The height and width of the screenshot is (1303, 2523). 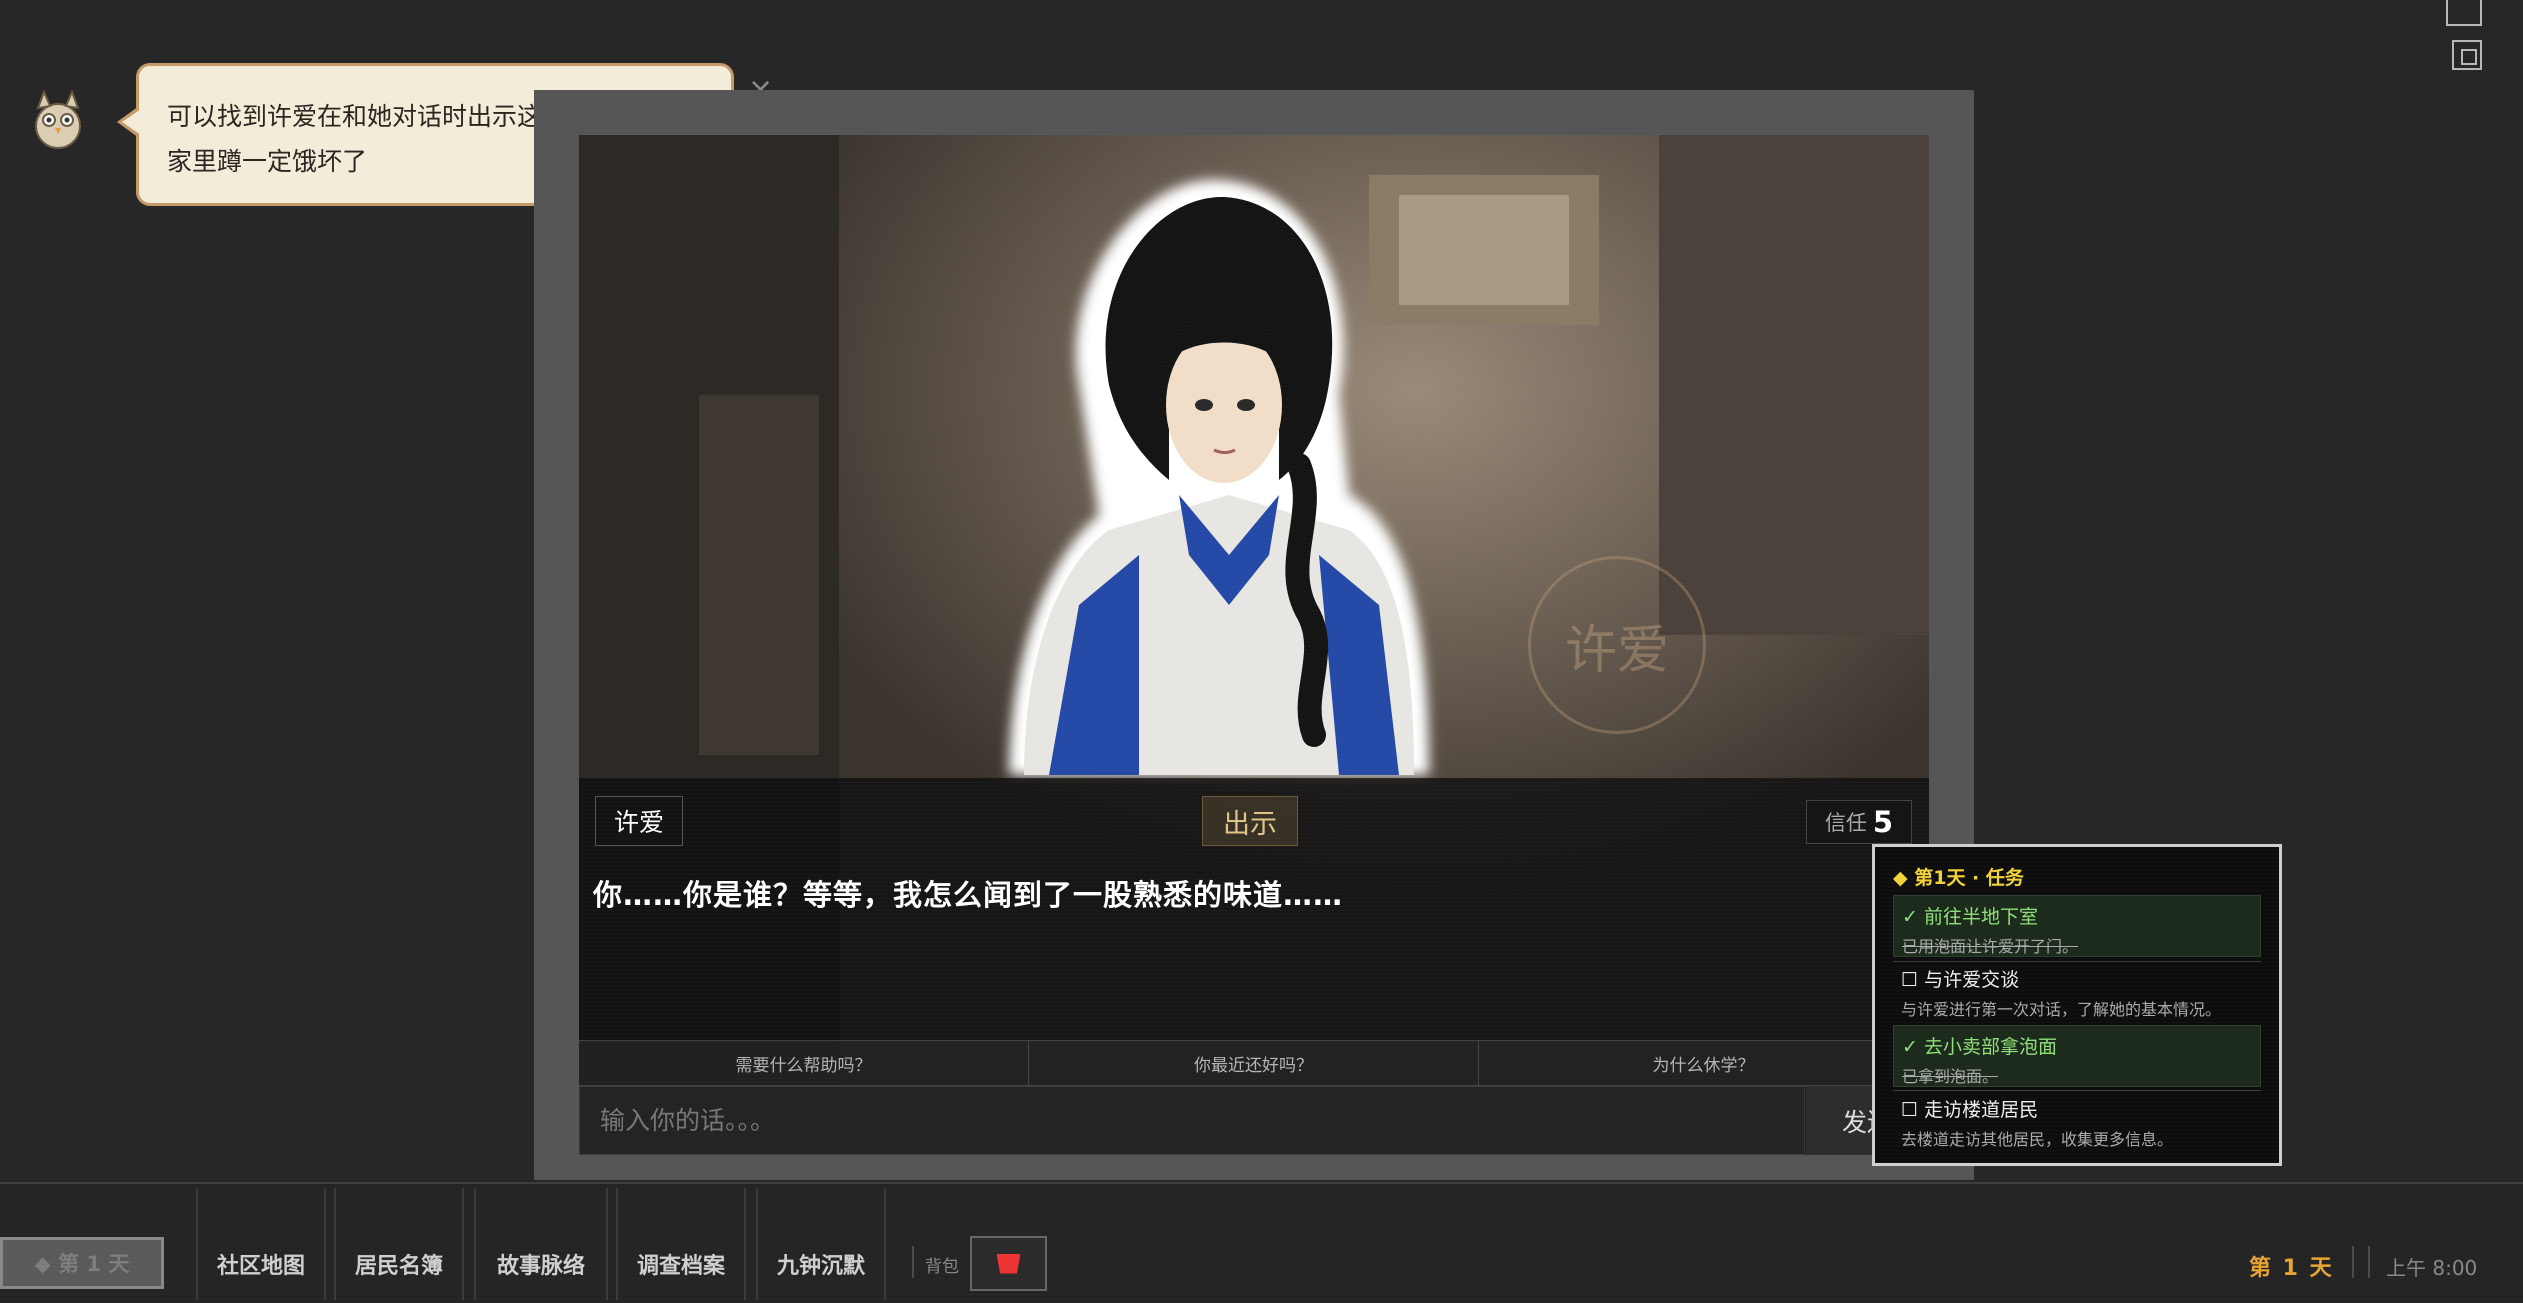 I want to click on game-clock: 上午 8:00, so click(x=2432, y=1268).